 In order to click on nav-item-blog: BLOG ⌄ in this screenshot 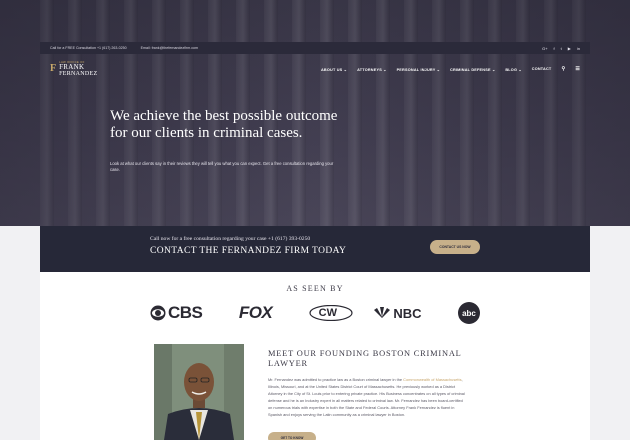, I will do `click(513, 69)`.